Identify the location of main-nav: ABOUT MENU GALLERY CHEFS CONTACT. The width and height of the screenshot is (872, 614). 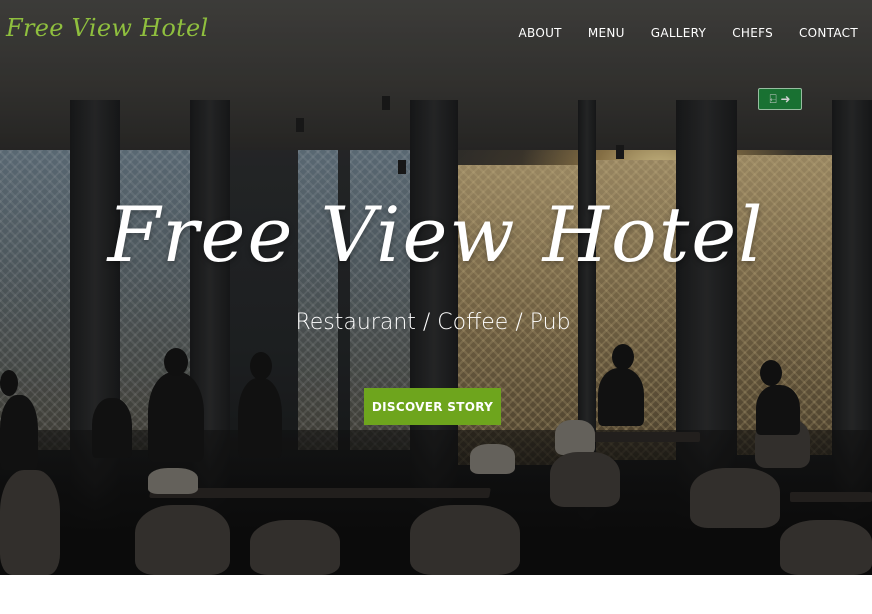
(688, 33).